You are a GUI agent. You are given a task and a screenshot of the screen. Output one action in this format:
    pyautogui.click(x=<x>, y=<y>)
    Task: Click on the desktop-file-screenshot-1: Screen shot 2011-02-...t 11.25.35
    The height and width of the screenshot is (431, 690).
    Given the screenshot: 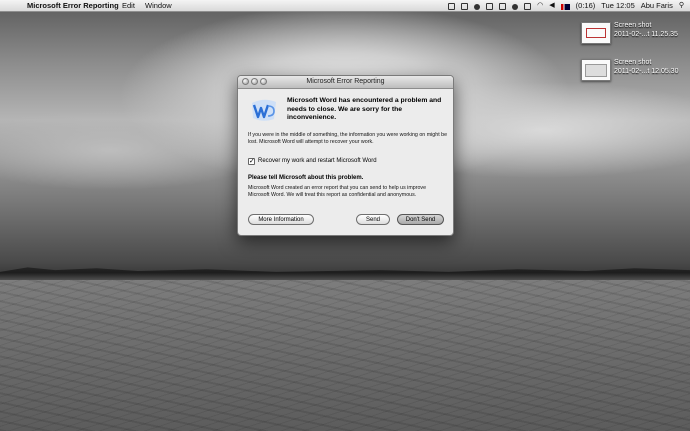 What is the action you would take?
    pyautogui.click(x=635, y=37)
    